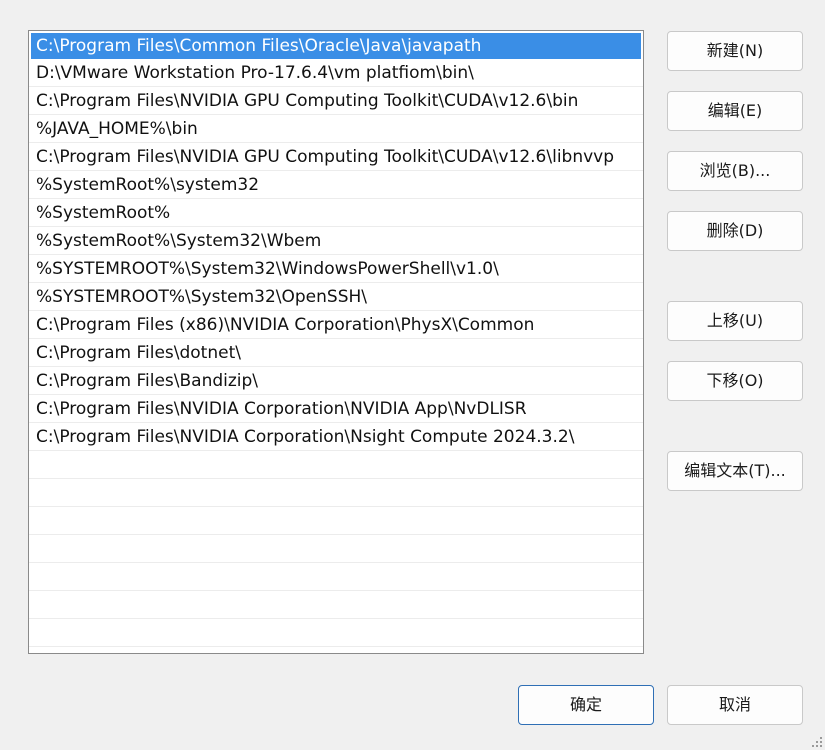  Describe the element at coordinates (336, 241) in the screenshot. I see `path-list-item: %SystemRoot%\System32\Wbem` at that location.